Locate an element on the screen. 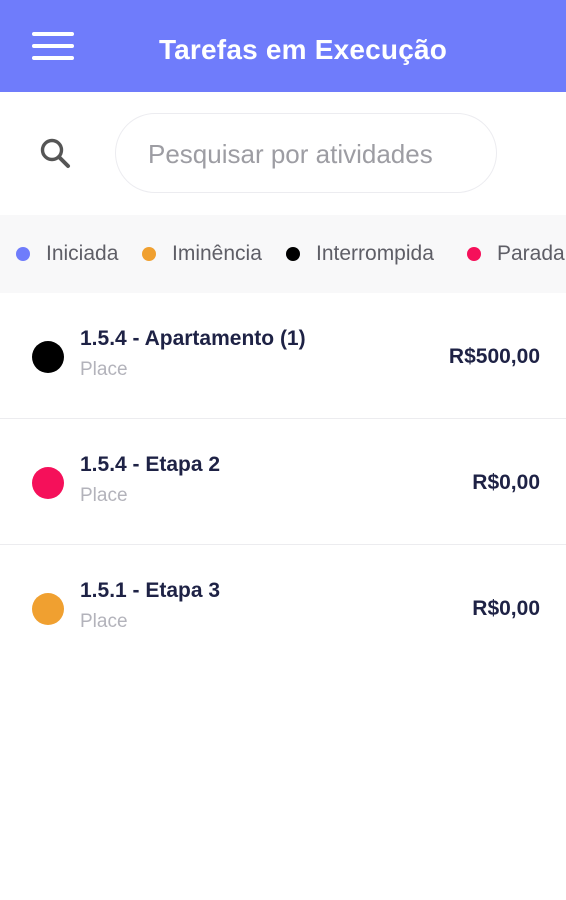 The height and width of the screenshot is (900, 566). task-list-item: 1.5.4 - Etapa 2 Place R$0,00 is located at coordinates (283, 482).